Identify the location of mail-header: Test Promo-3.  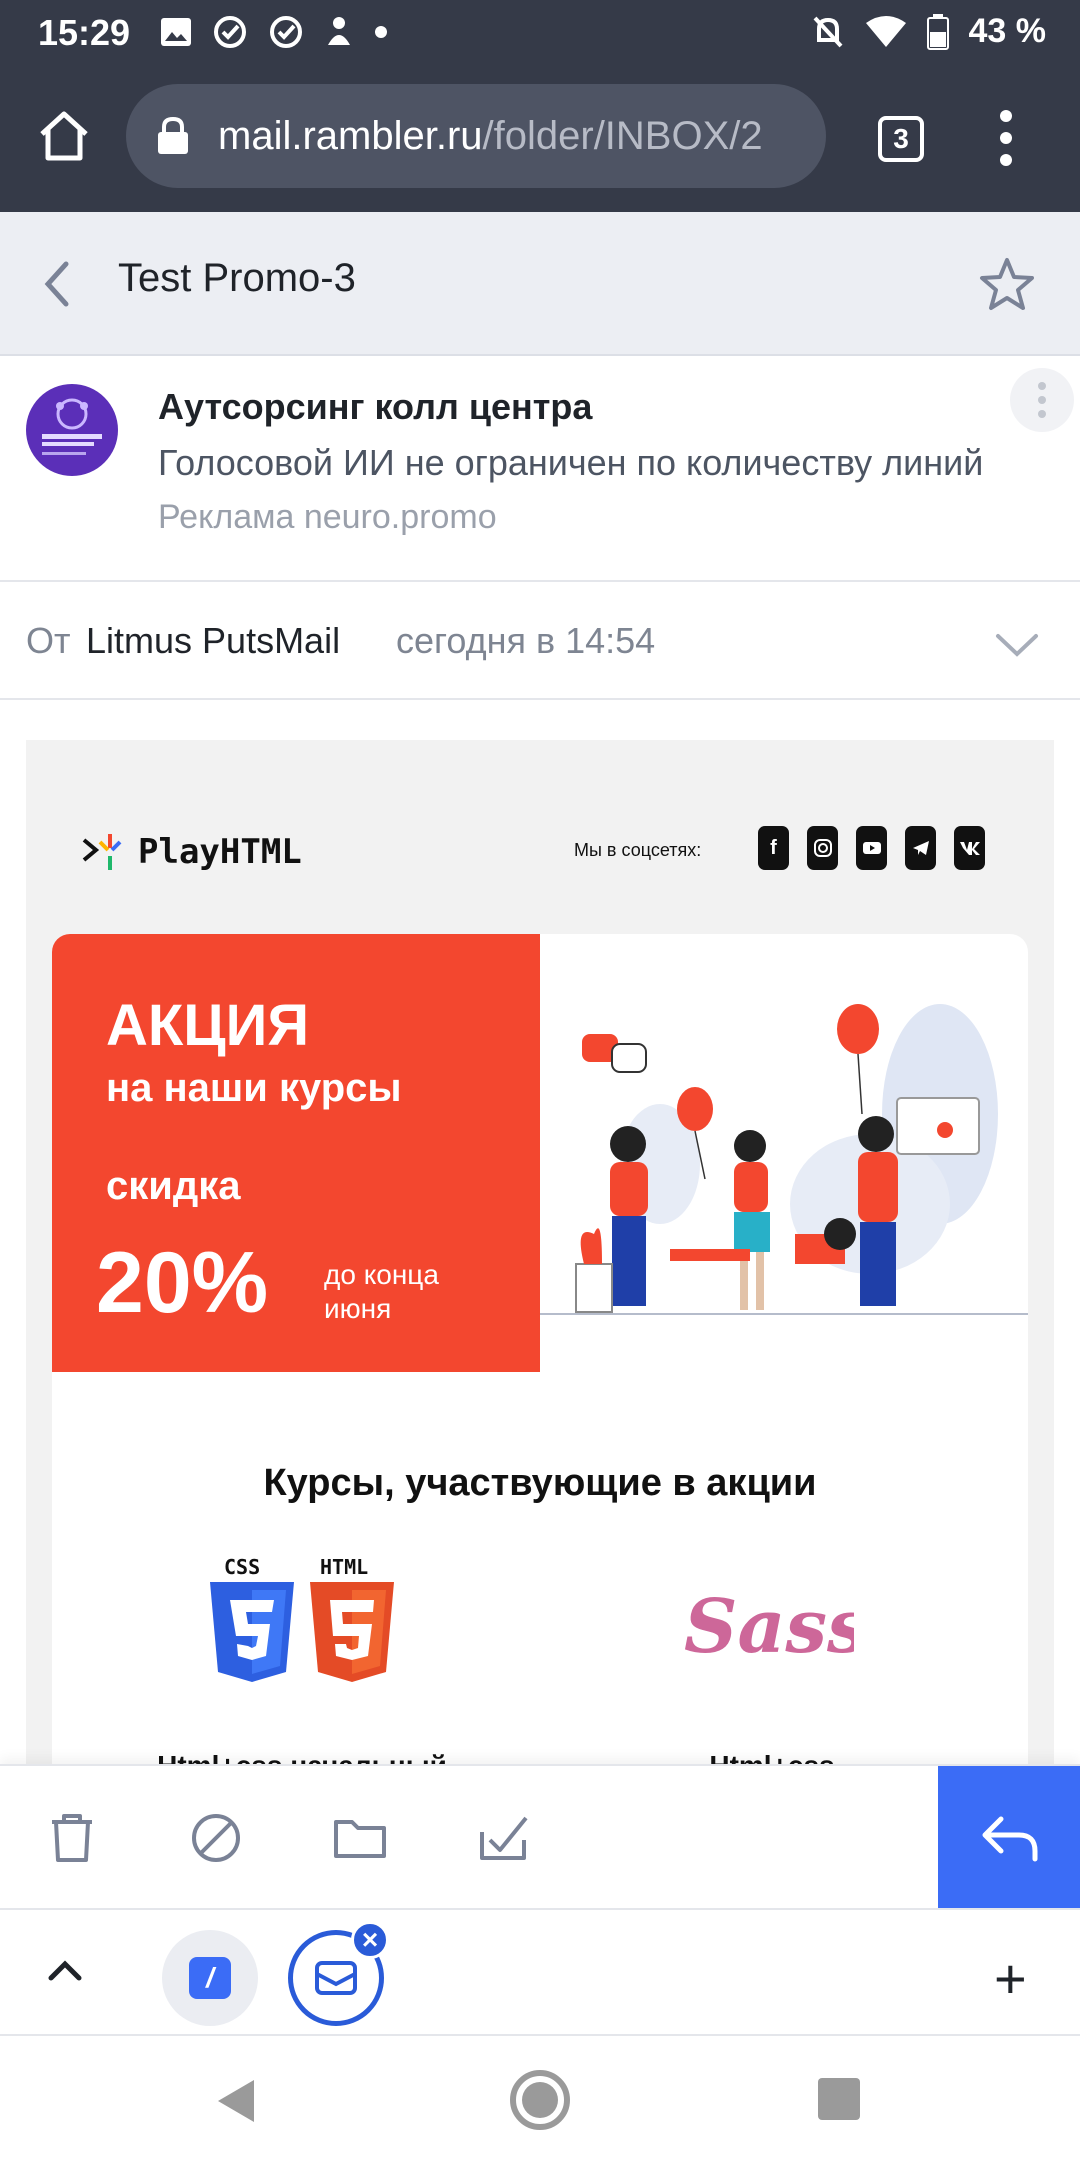
(540, 284).